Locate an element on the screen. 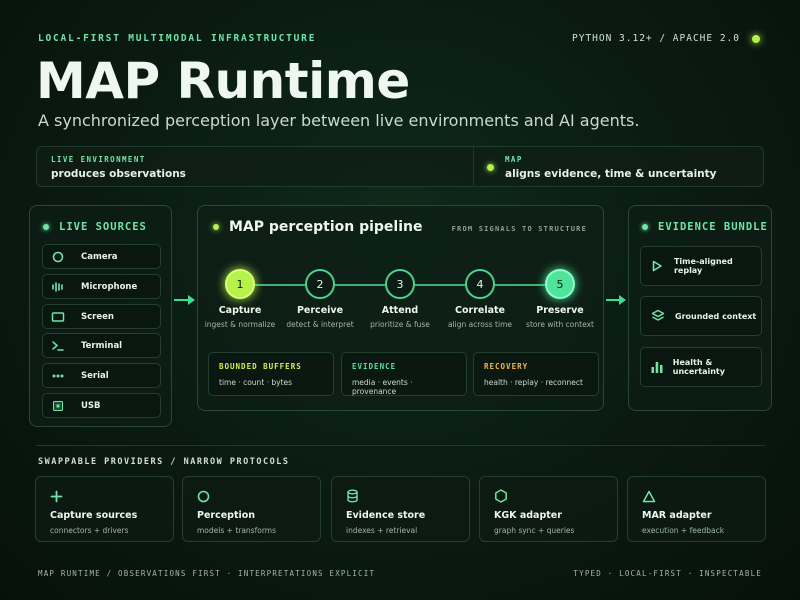 The height and width of the screenshot is (600, 800). source-terminal: Terminal is located at coordinates (101, 345).